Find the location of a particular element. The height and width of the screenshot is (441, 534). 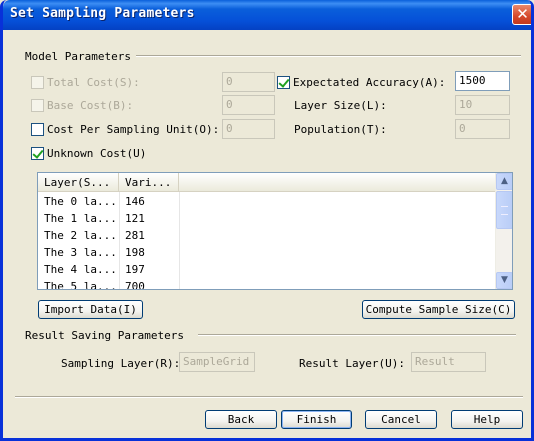

layer-size-input: 10 is located at coordinates (482, 105).